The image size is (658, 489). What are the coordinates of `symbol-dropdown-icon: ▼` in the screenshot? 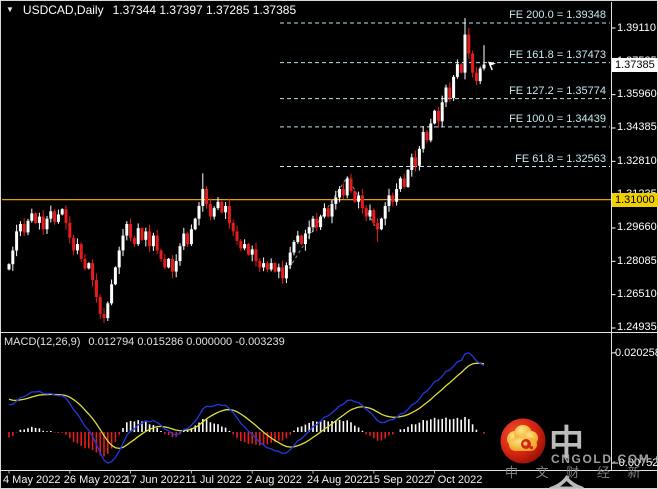 It's located at (10, 10).